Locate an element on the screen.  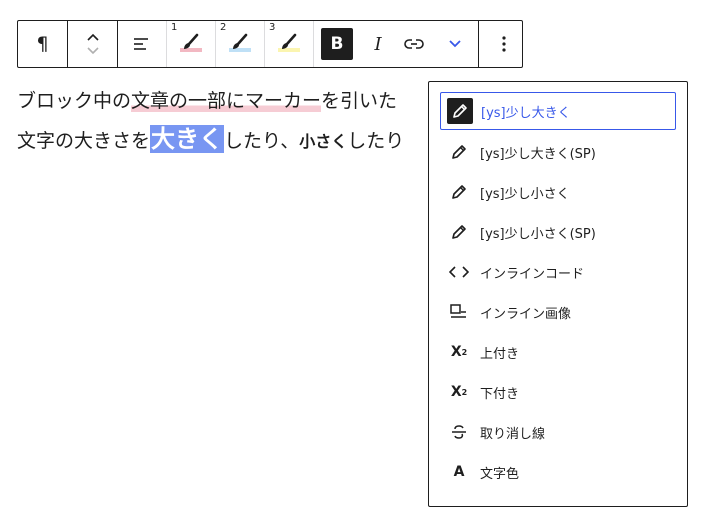
menu-item-ys-slightly-larger: [ys]少し大きく is located at coordinates (558, 111).